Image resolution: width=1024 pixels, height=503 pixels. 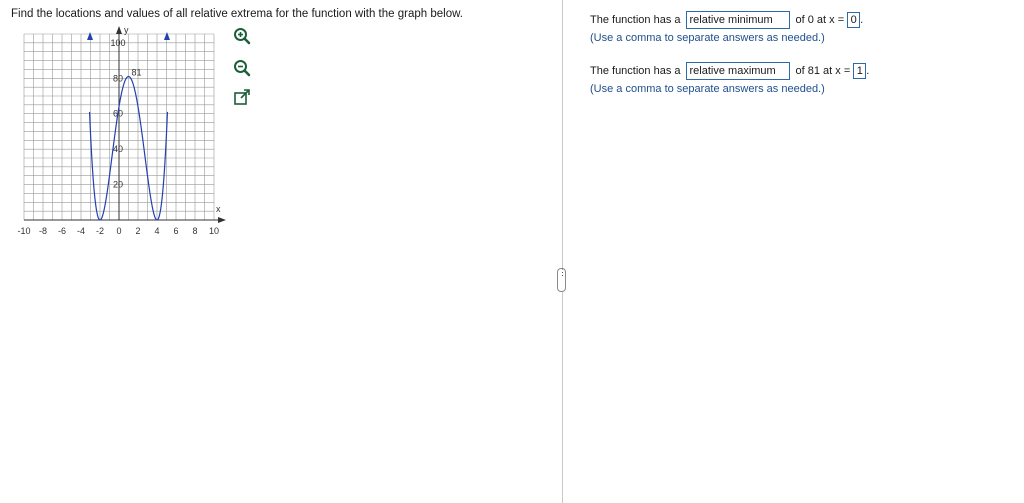 I want to click on y-tick-label: 100, so click(x=117, y=43).